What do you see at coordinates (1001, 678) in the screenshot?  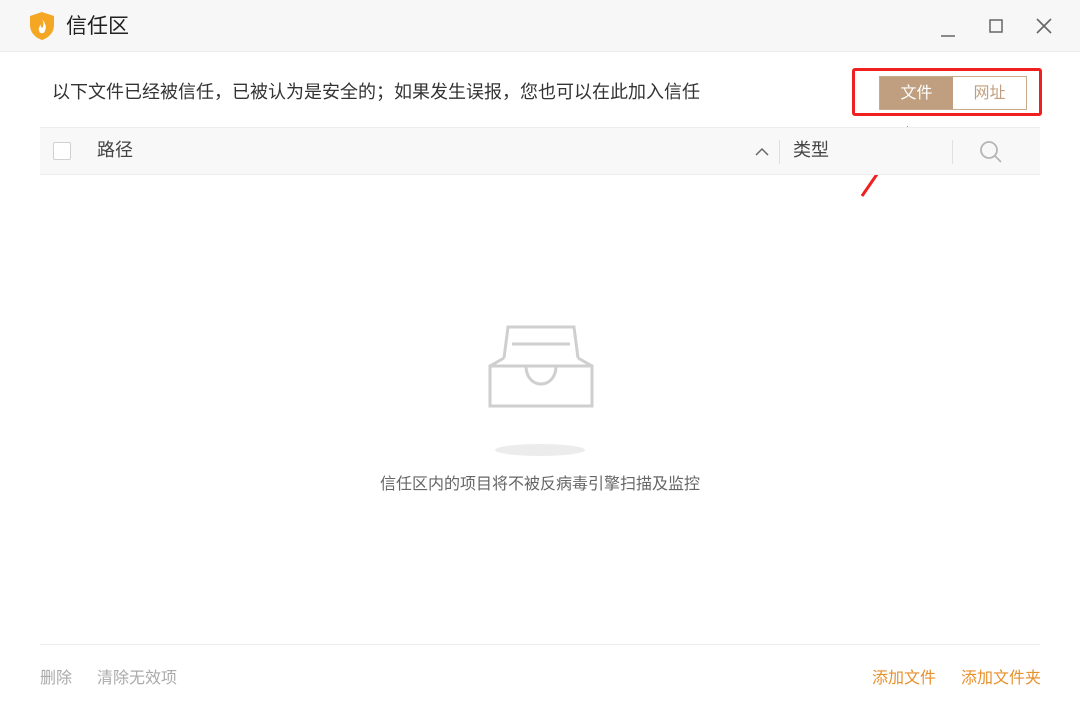 I see `add-folder-button: 添加文件夹` at bounding box center [1001, 678].